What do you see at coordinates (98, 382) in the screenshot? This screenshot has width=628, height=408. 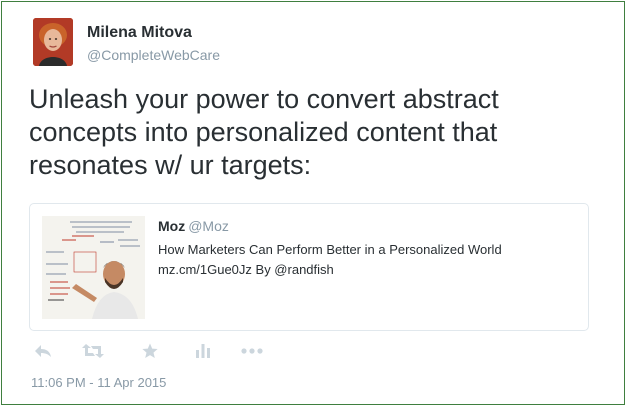 I see `tweet-timestamp: 11:06 PM - 11 Apr 2015` at bounding box center [98, 382].